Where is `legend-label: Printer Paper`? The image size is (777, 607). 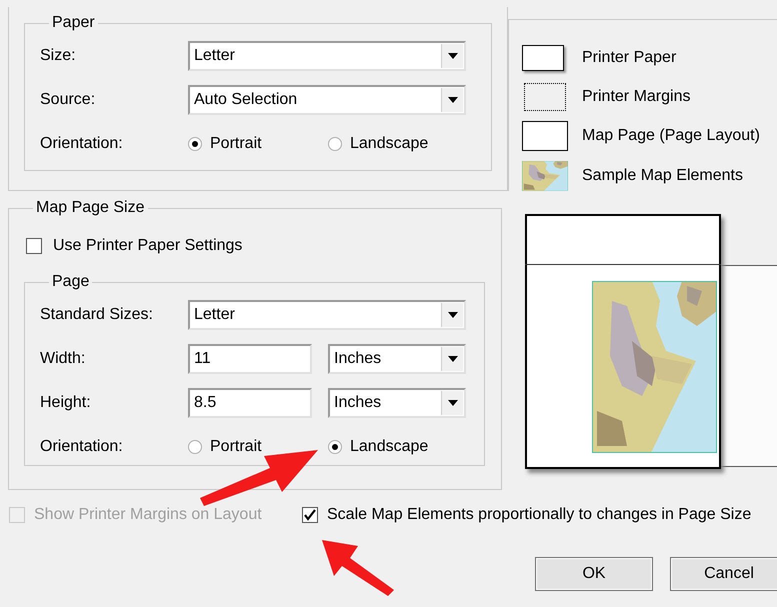 legend-label: Printer Paper is located at coordinates (629, 58).